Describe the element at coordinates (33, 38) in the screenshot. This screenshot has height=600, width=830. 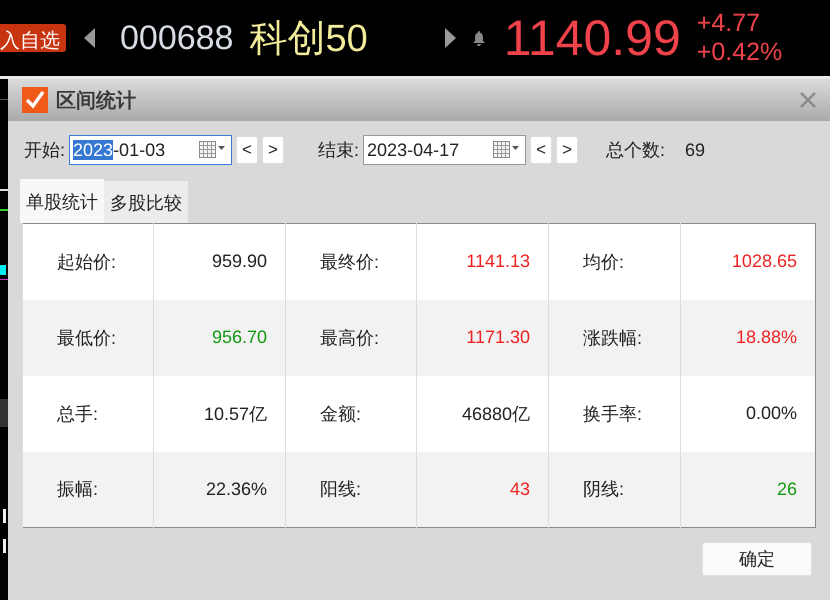
I see `add-watchlist-button: 入自选` at that location.